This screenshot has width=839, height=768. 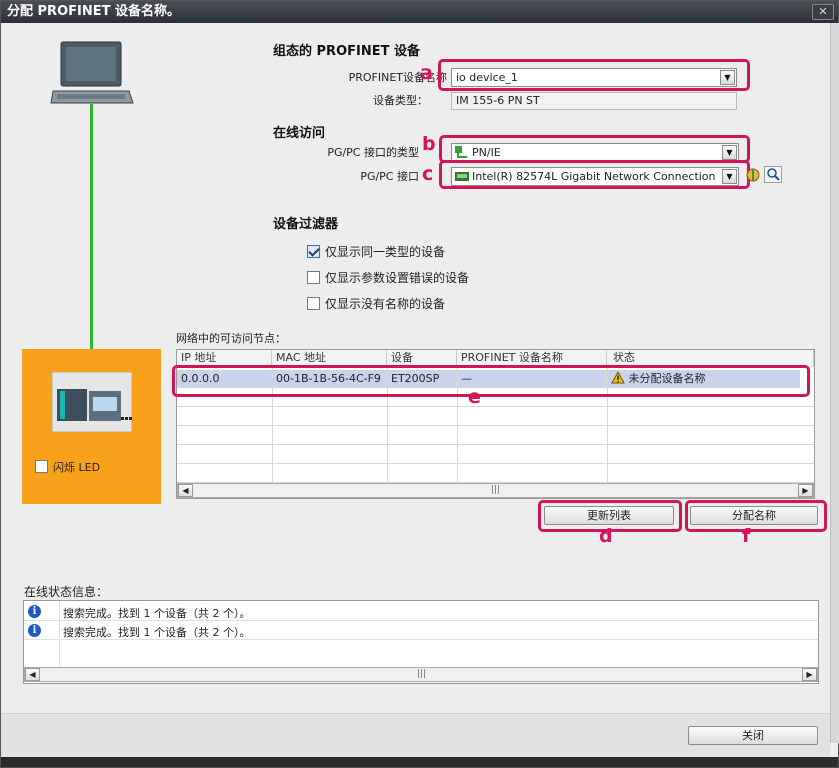 What do you see at coordinates (834, 383) in the screenshot?
I see `side-scrollbar` at bounding box center [834, 383].